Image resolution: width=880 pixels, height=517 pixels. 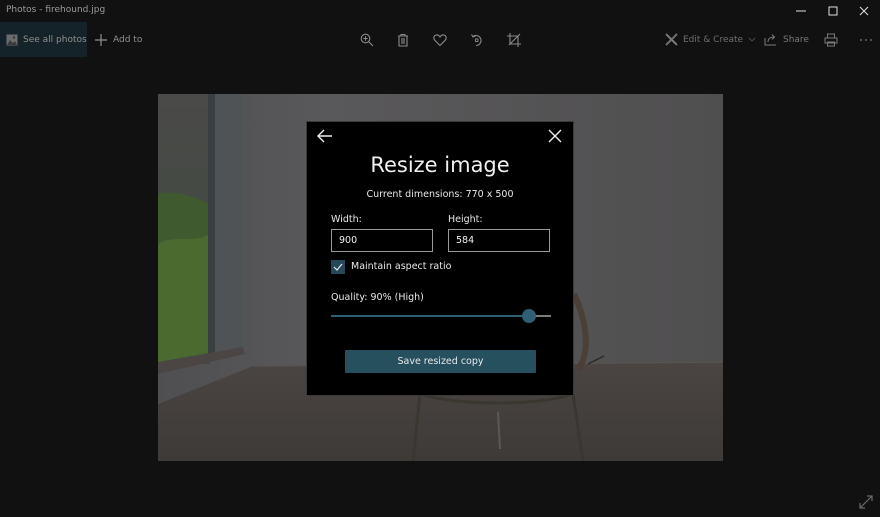 I want to click on minimize-icon, so click(x=801, y=11).